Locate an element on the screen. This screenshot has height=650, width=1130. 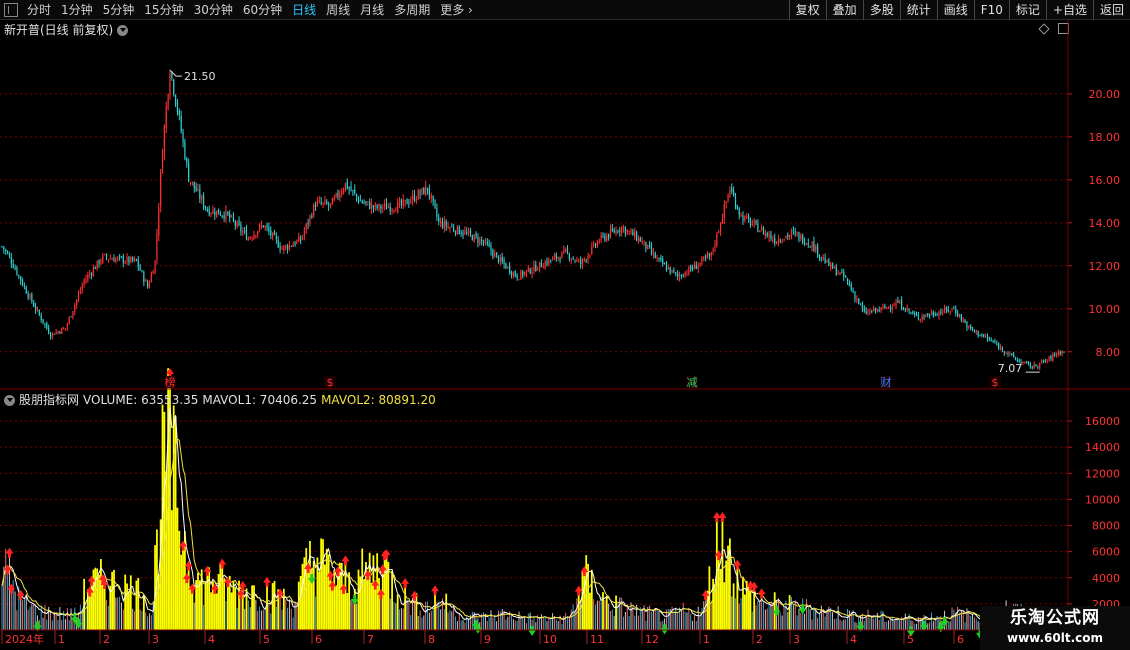
toolbar-button: 多股 is located at coordinates (881, 10).